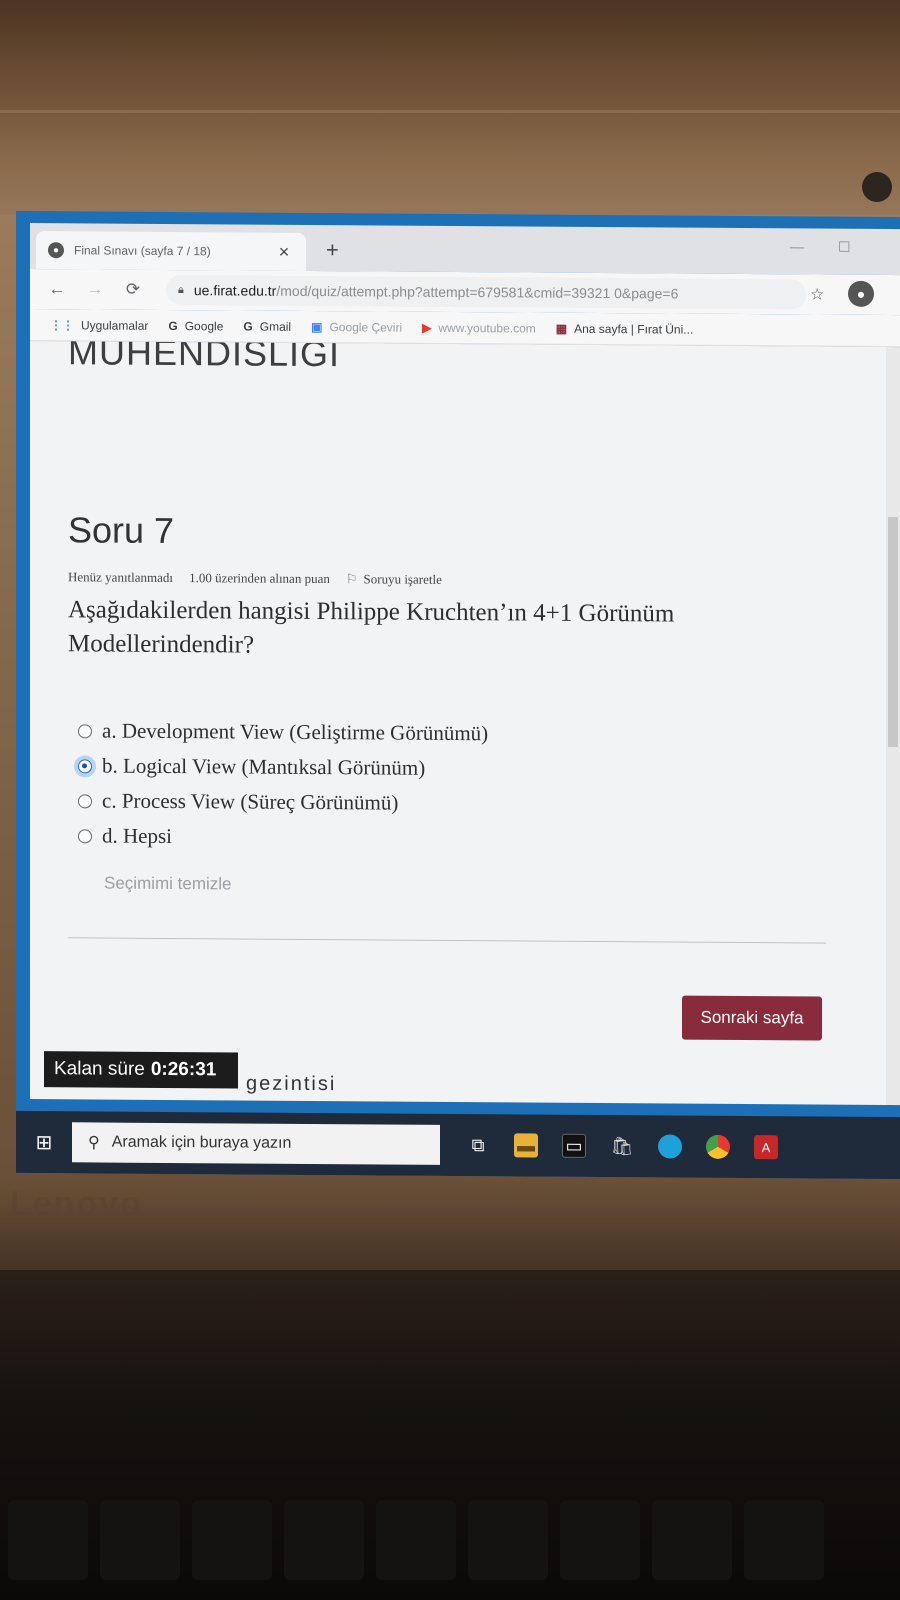 The width and height of the screenshot is (900, 1600). What do you see at coordinates (291, 1084) in the screenshot?
I see `quiz-navigation-heading-partial: gezintisi` at bounding box center [291, 1084].